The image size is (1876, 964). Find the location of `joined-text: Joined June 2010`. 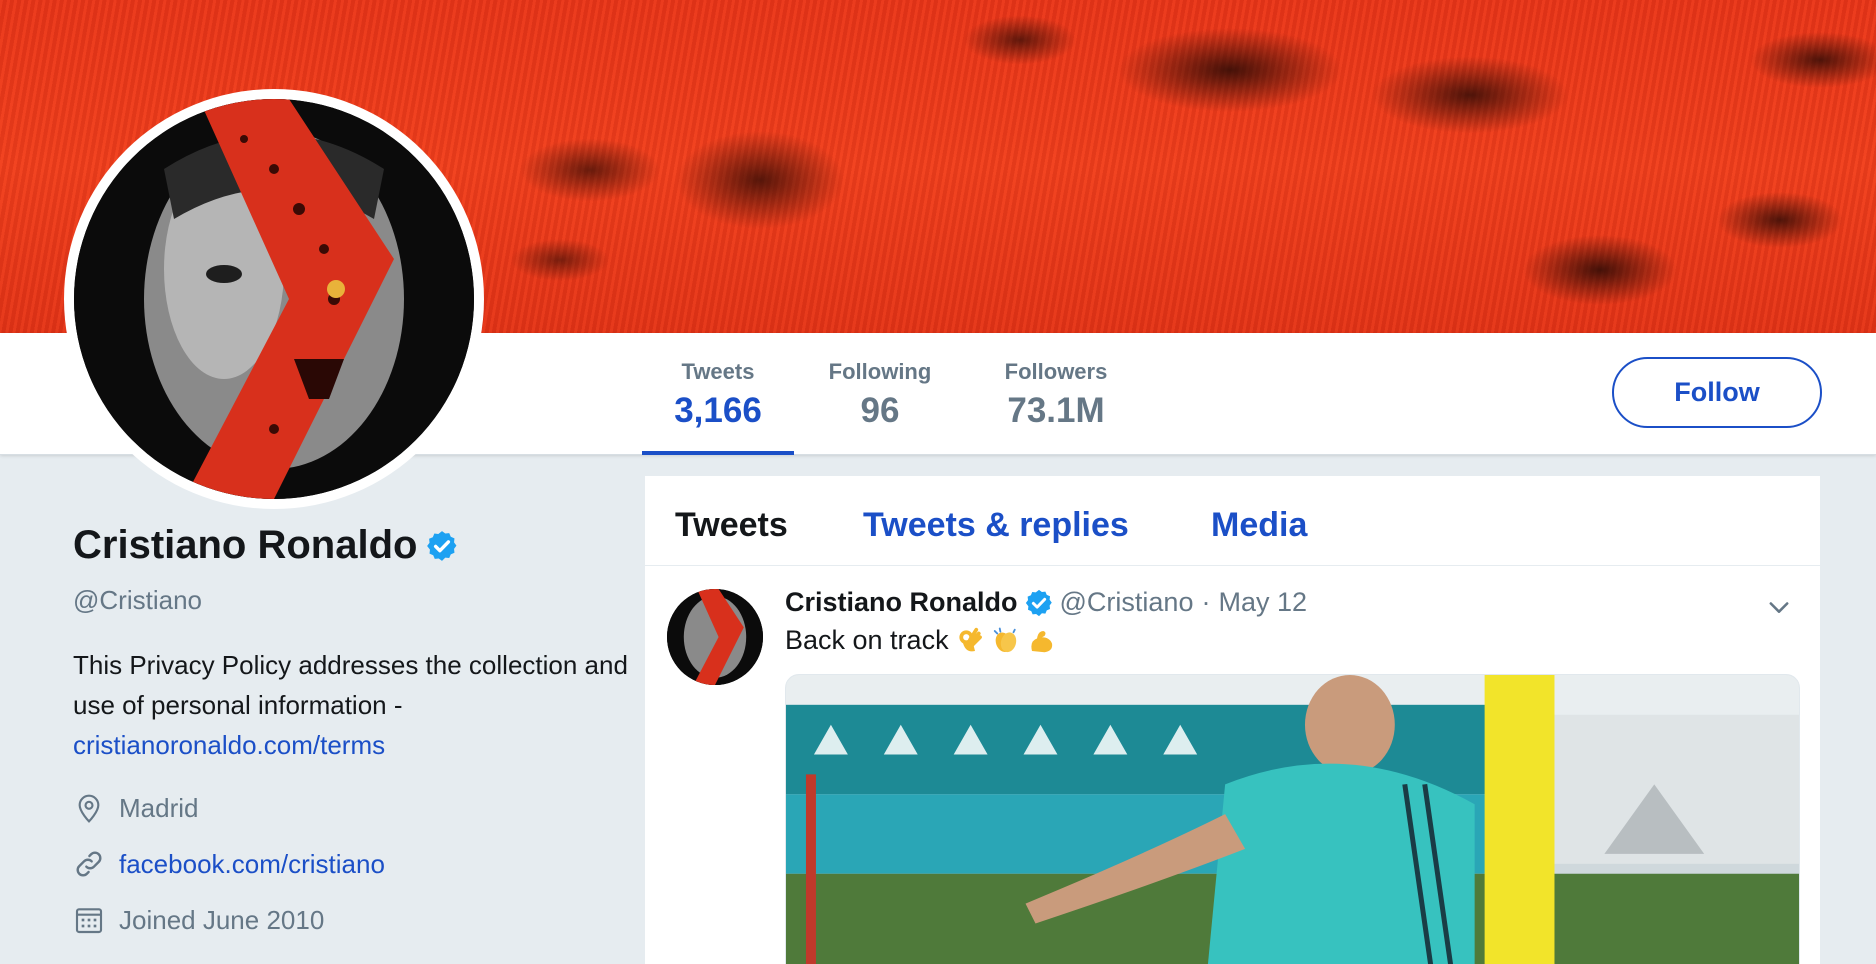

joined-text: Joined June 2010 is located at coordinates (222, 919).